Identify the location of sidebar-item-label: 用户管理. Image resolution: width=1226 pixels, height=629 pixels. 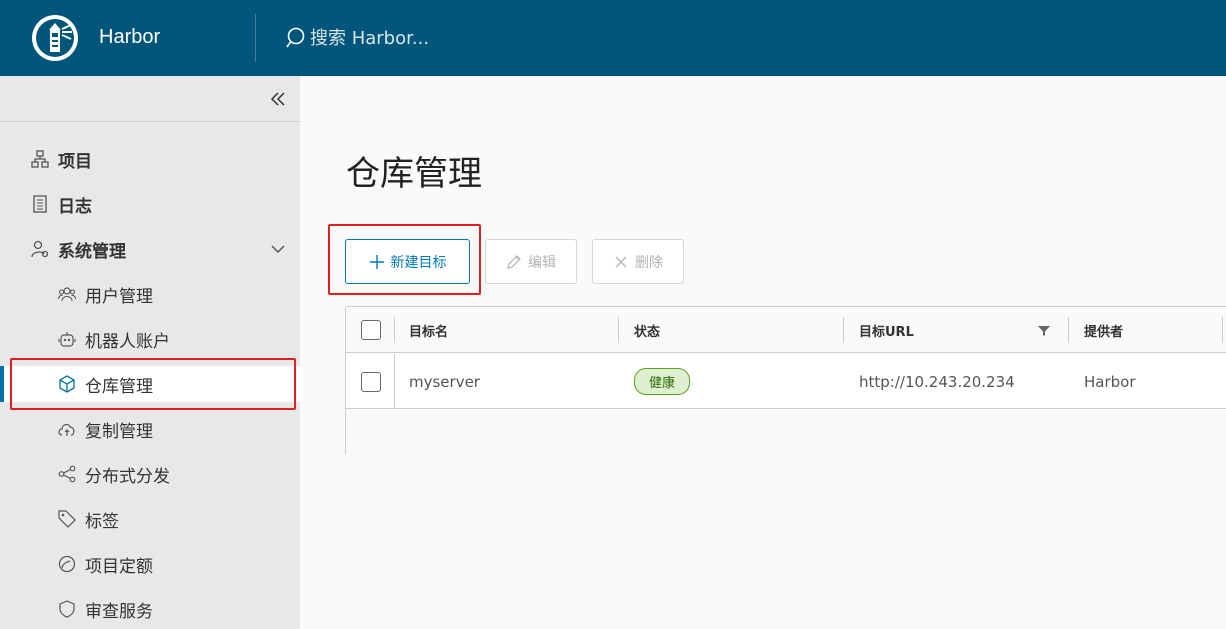
(119, 296).